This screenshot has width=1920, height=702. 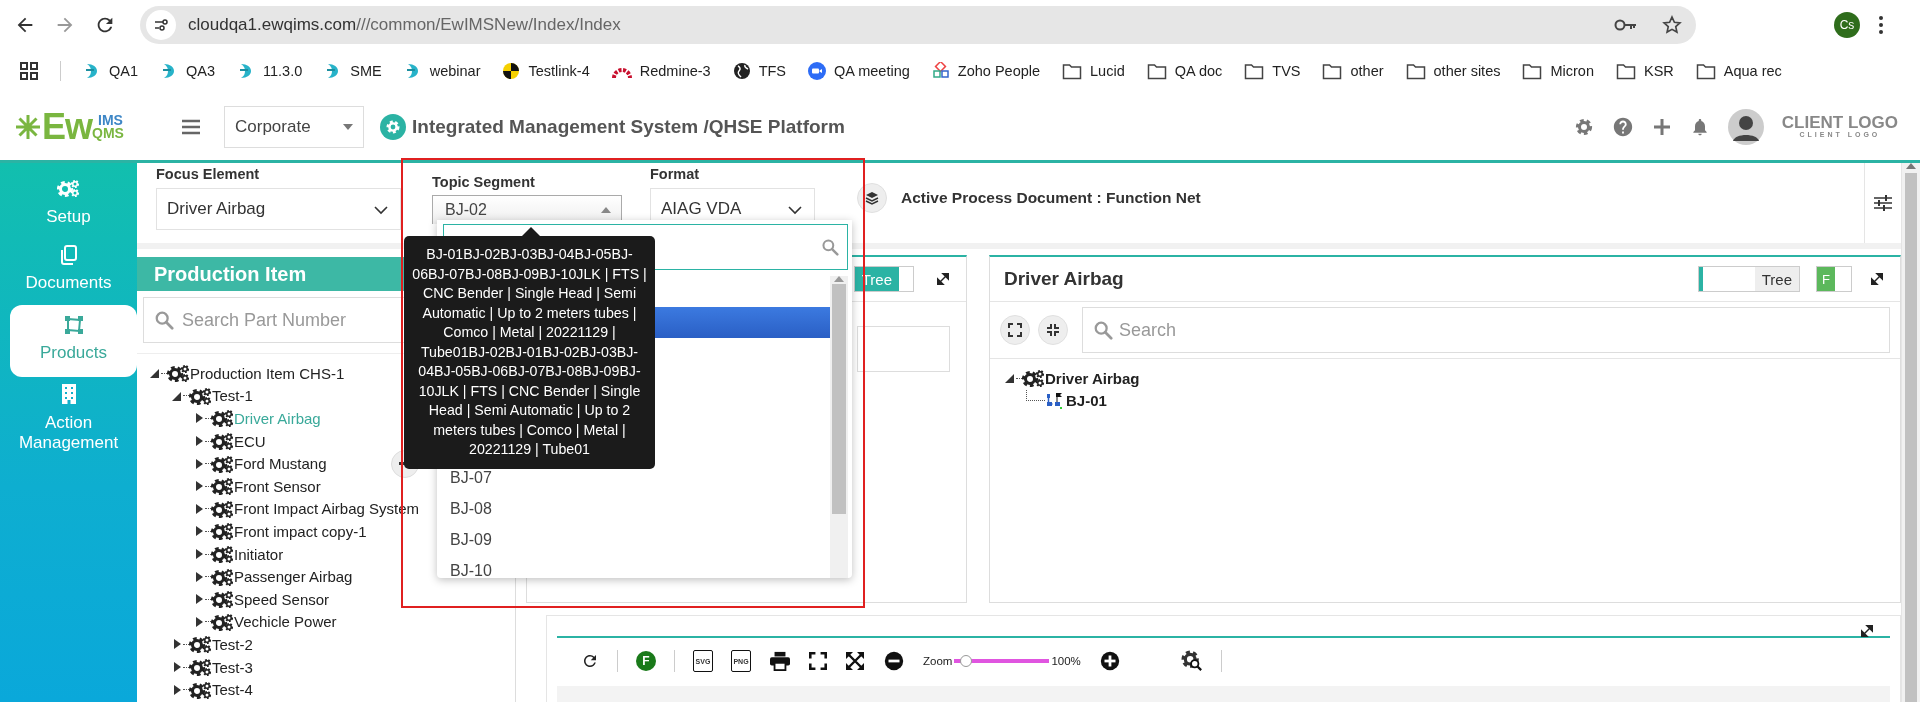 I want to click on zoom-reading: 100%, so click(x=1066, y=661).